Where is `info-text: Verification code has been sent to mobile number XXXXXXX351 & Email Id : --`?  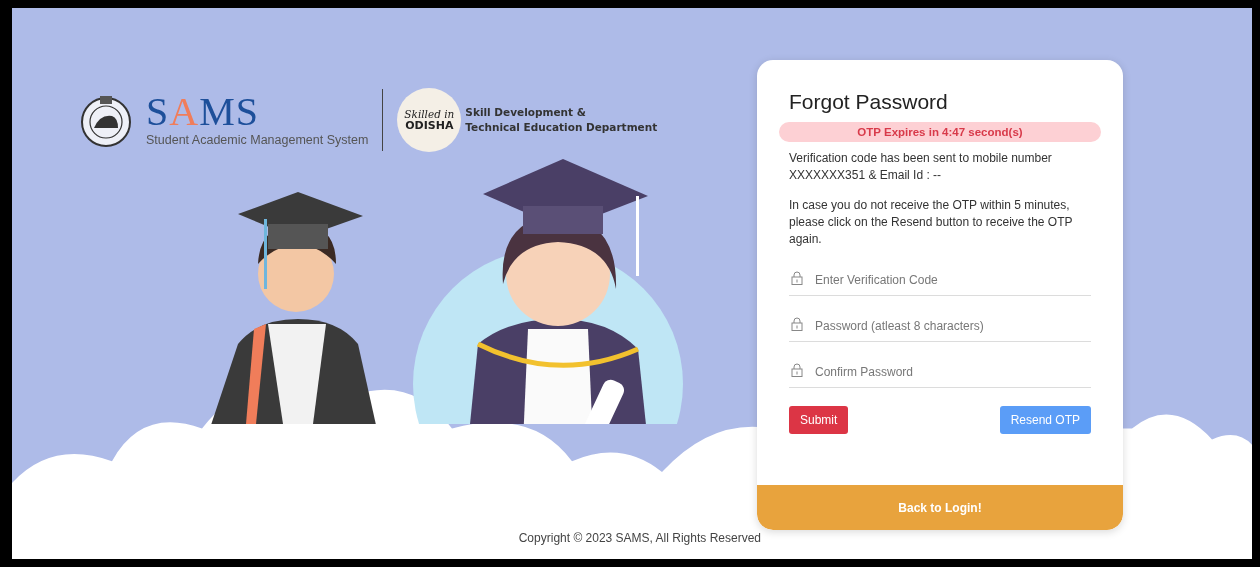 info-text: Verification code has been sent to mobile number XXXXXXX351 & Email Id : -- is located at coordinates (921, 167).